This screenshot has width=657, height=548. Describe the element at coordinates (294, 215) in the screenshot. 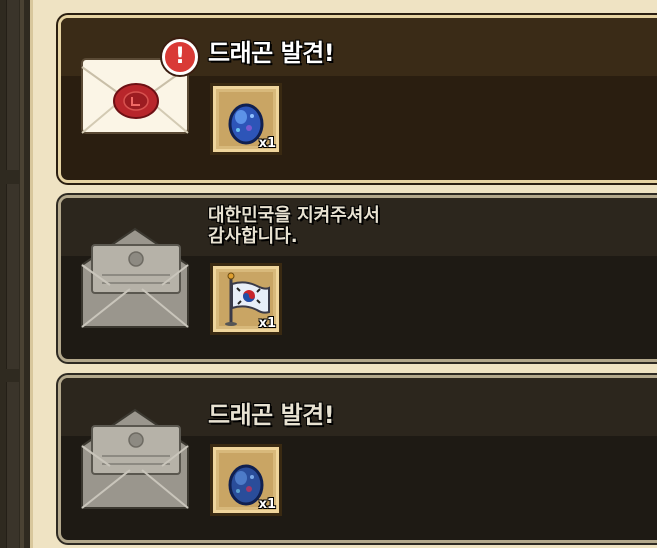

I see `mail-title-line: 대한민국을 지켜주셔서` at that location.